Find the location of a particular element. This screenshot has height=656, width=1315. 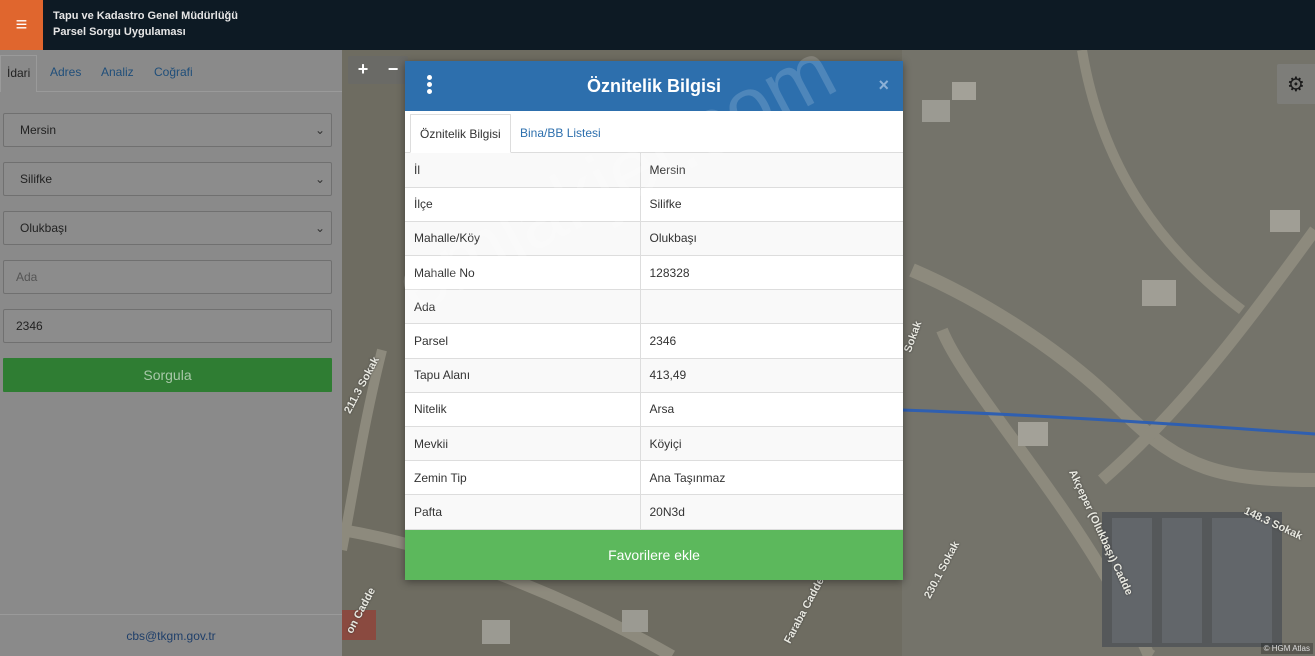

dialog-title: Öznitelik Bilgisi is located at coordinates (654, 86).